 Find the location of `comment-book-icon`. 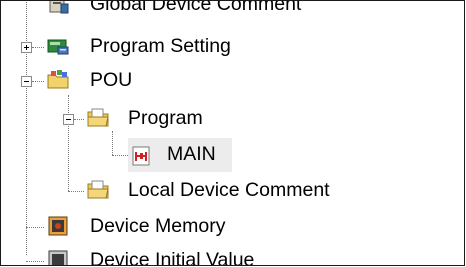

comment-book-icon is located at coordinates (58, 8).